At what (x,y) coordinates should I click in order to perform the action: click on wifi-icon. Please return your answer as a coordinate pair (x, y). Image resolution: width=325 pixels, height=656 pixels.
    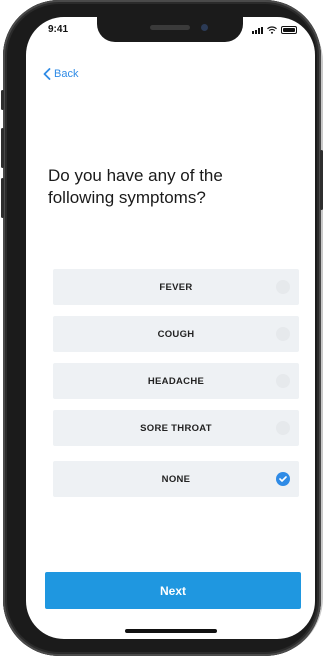
    Looking at the image, I should click on (272, 30).